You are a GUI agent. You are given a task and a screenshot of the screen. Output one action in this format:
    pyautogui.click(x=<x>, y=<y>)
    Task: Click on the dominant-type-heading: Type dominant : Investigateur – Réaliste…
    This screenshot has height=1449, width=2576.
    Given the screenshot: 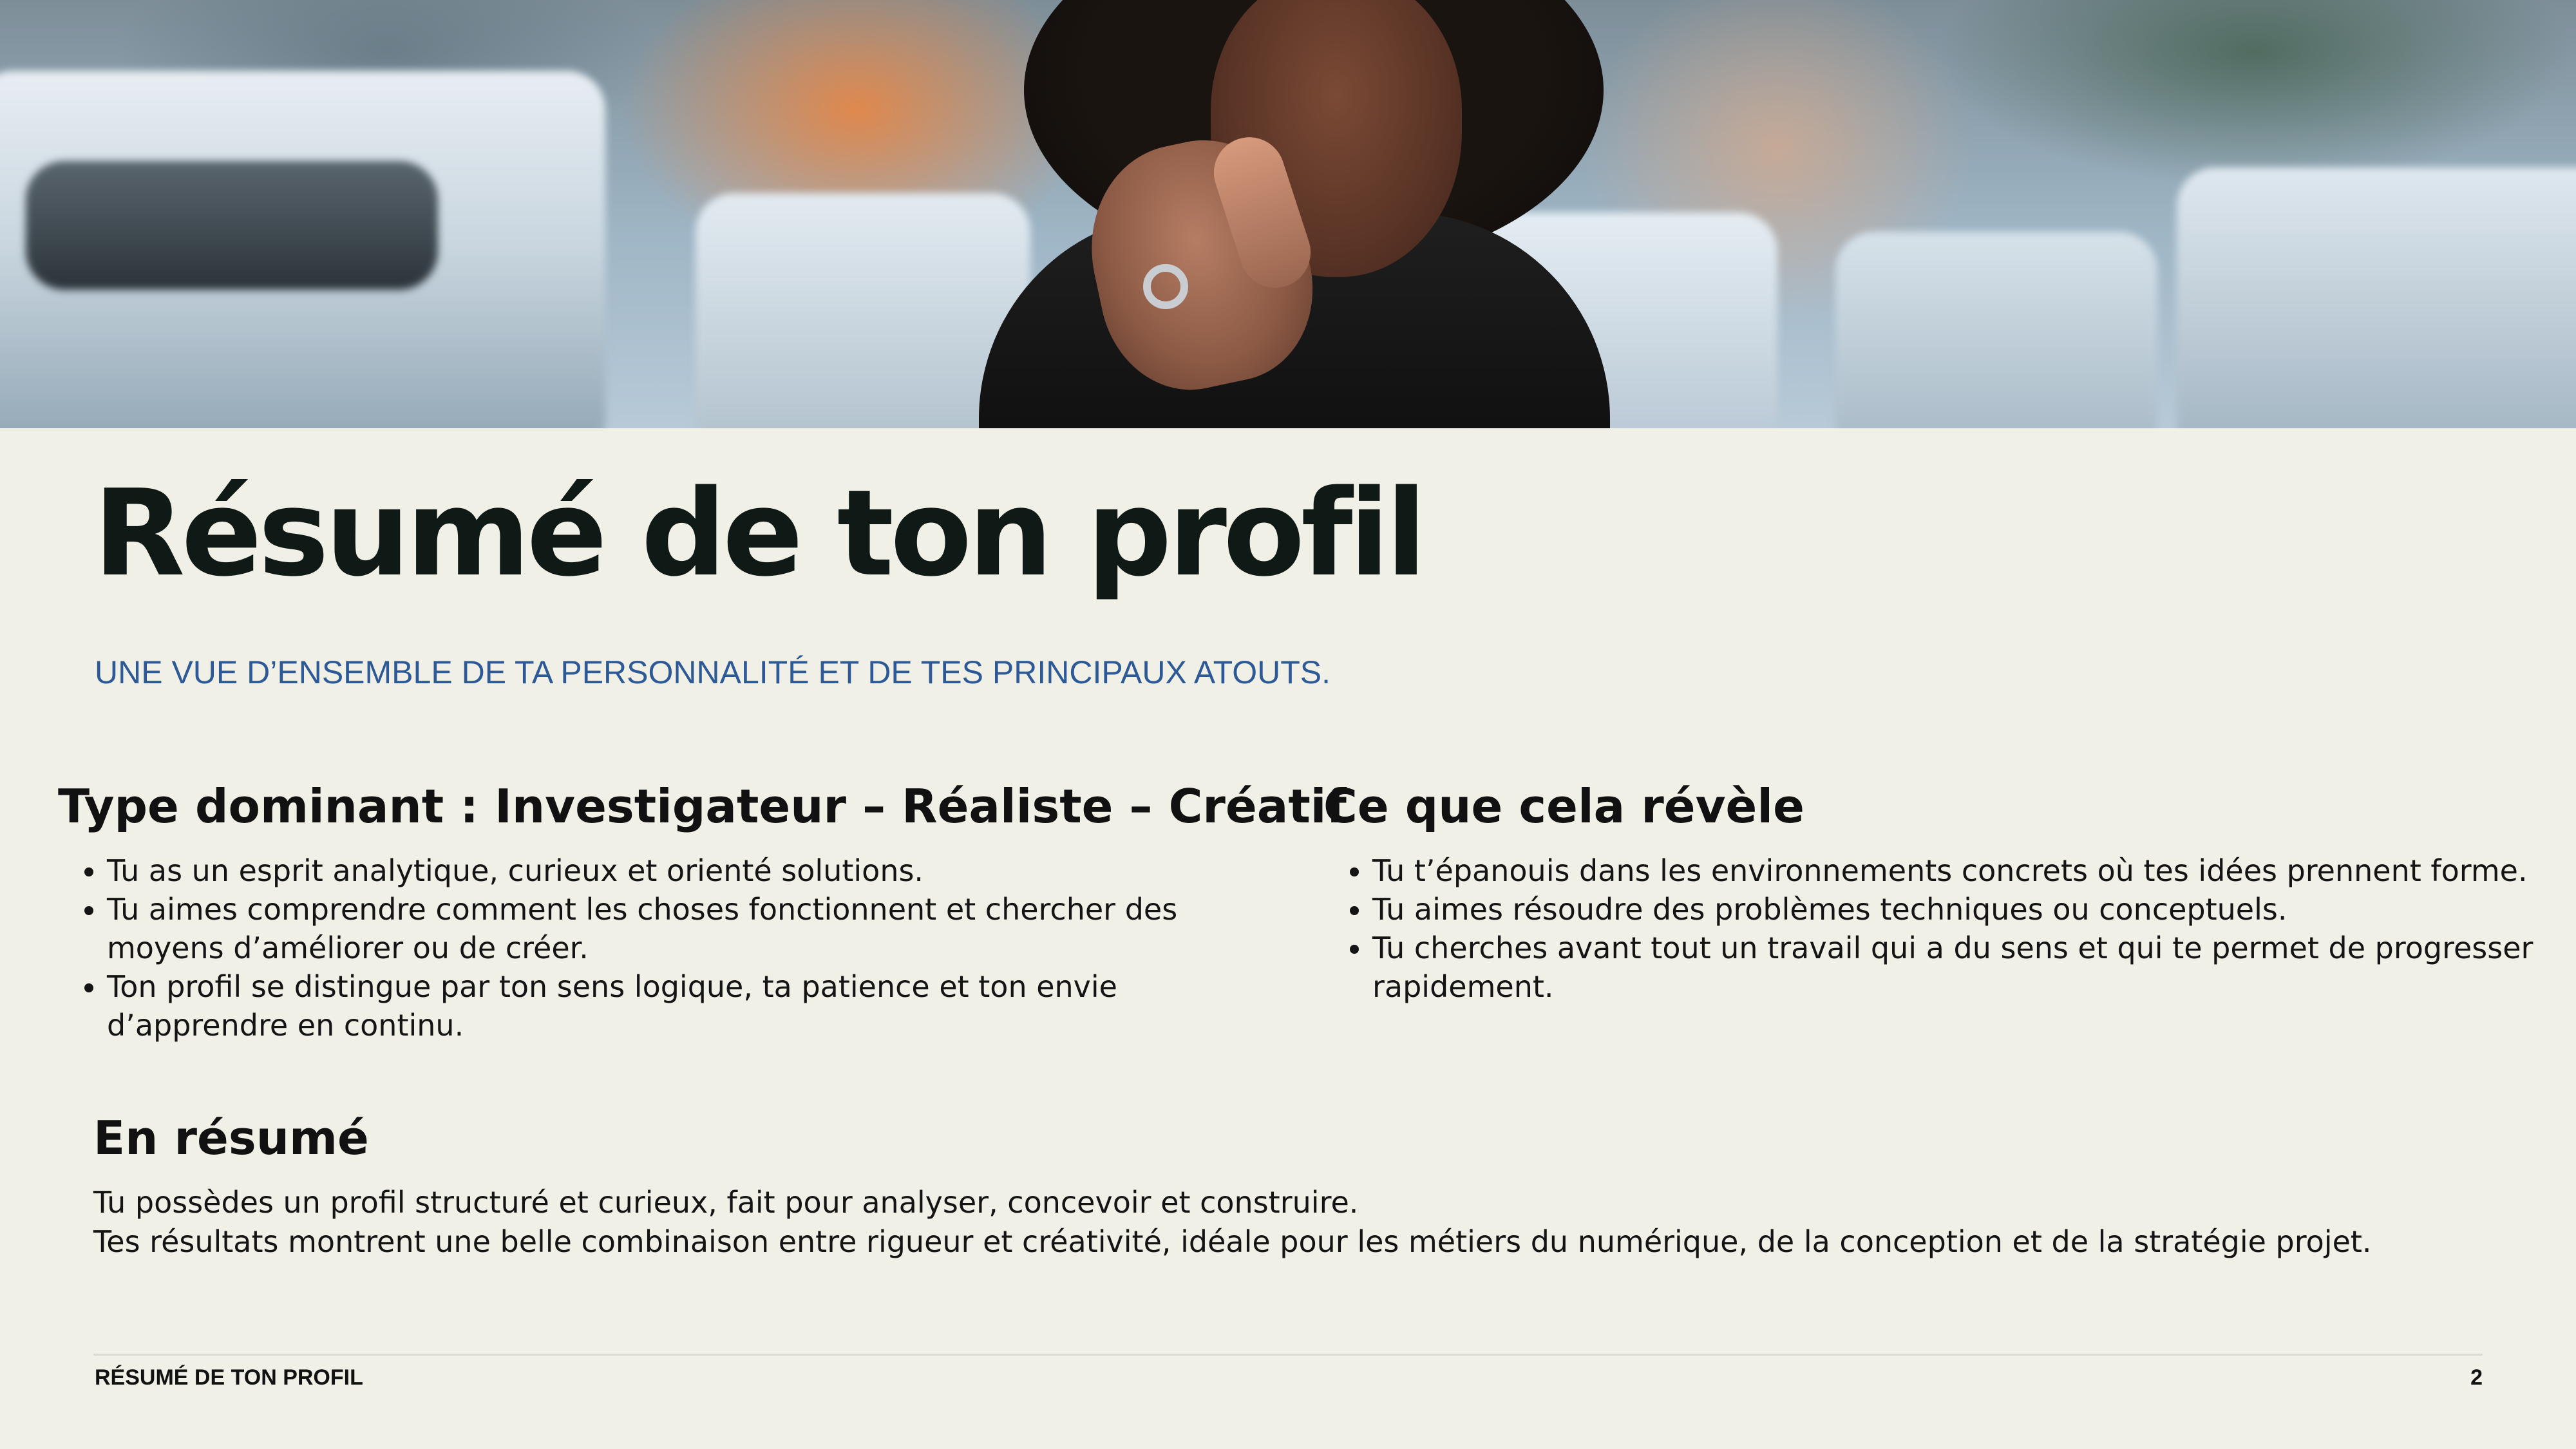 What is the action you would take?
    pyautogui.click(x=702, y=806)
    